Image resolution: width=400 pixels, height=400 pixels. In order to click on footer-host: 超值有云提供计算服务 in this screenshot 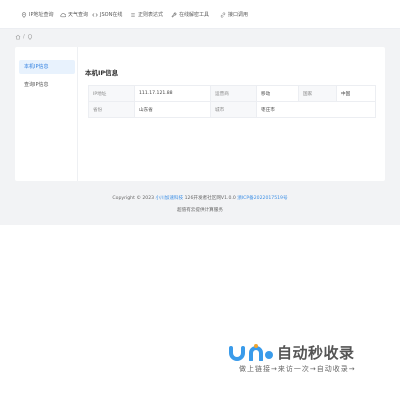, I will do `click(200, 210)`.